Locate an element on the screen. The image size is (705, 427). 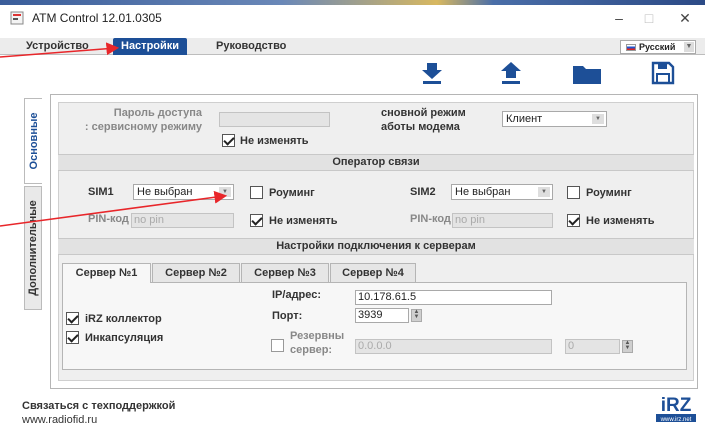
password-label-sub: : сервисному режиму is located at coordinates (143, 127).